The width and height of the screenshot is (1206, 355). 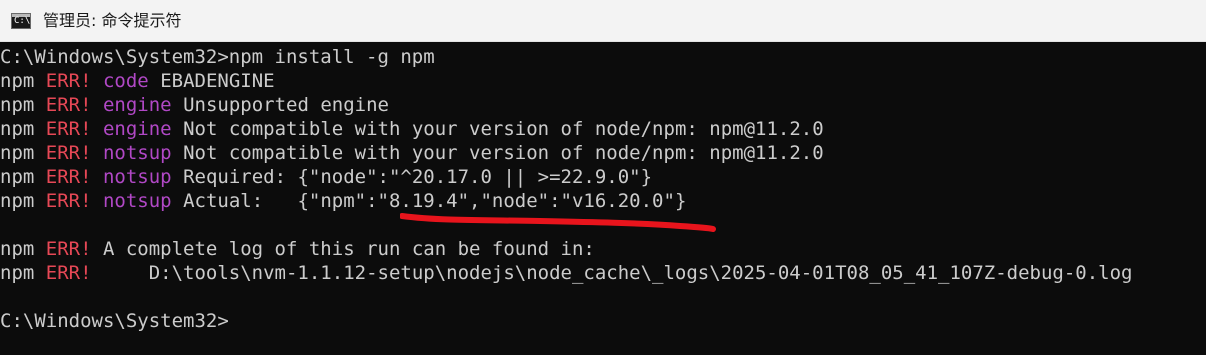 I want to click on window-title: 管理员: 命令提示符, so click(x=112, y=20).